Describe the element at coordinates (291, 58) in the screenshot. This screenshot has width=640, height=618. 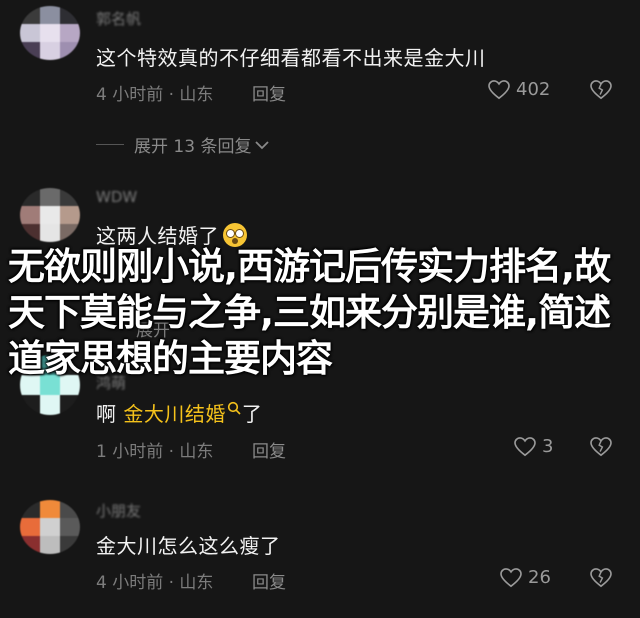
I see `comment-text: 这个特效真的不仔细看都看不出来是金大川` at that location.